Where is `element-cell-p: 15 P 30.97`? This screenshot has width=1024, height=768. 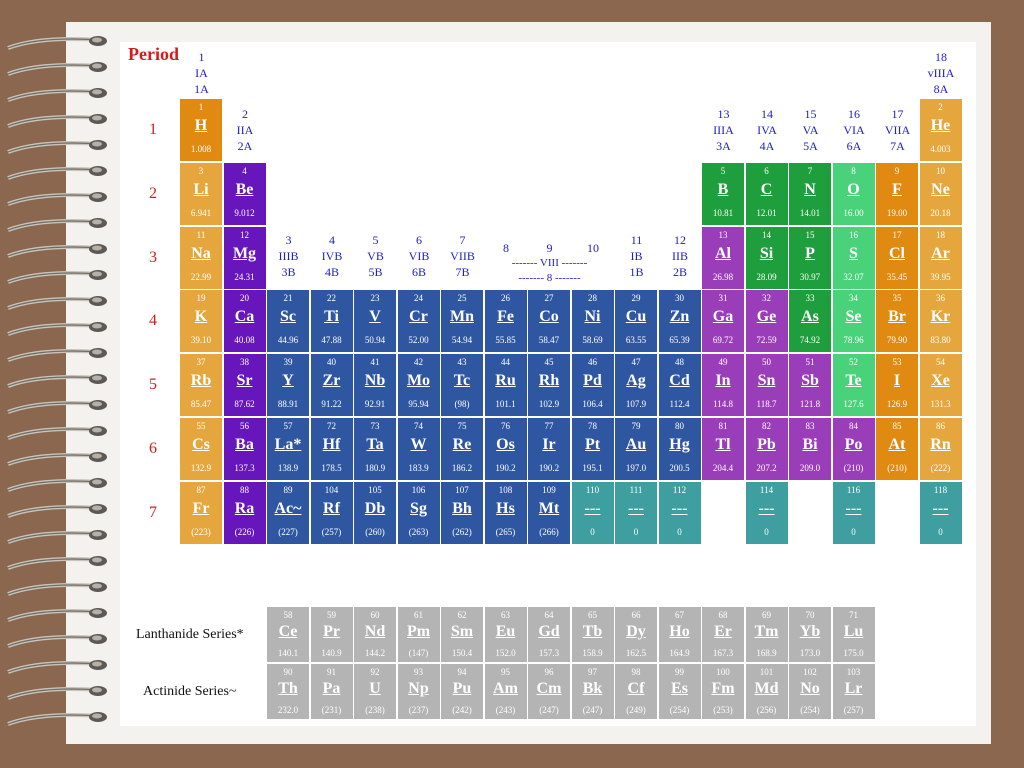
element-cell-p: 15 P 30.97 is located at coordinates (810, 258).